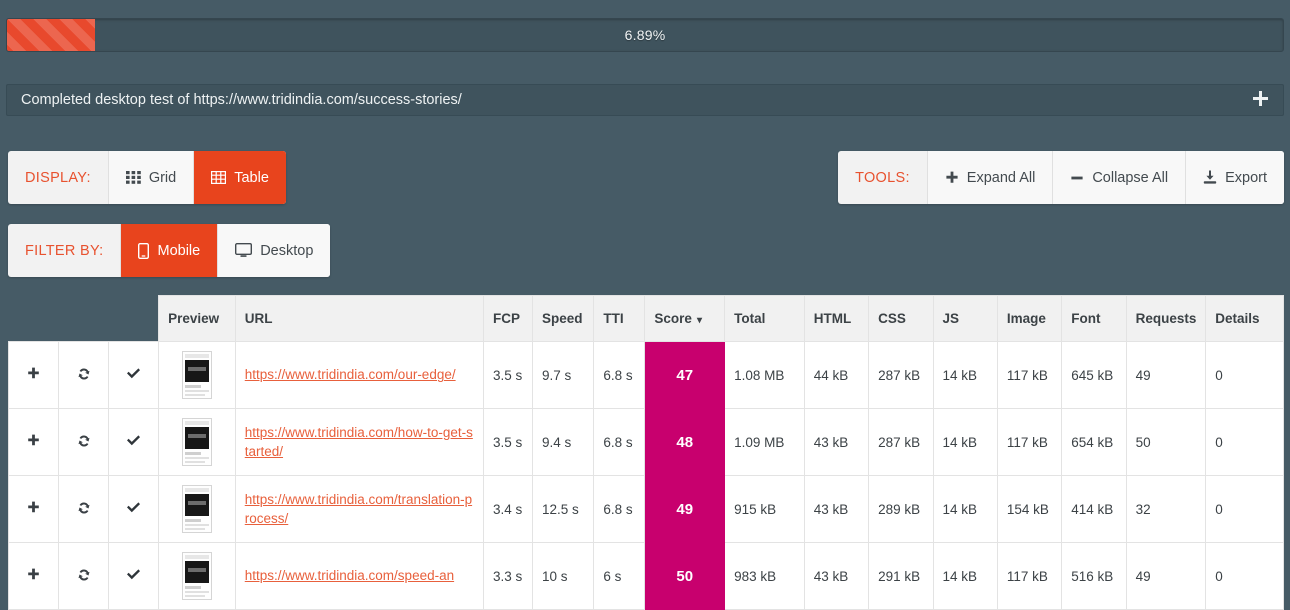 This screenshot has height=610, width=1290. What do you see at coordinates (162, 177) in the screenshot?
I see `display-grid-label: Grid` at bounding box center [162, 177].